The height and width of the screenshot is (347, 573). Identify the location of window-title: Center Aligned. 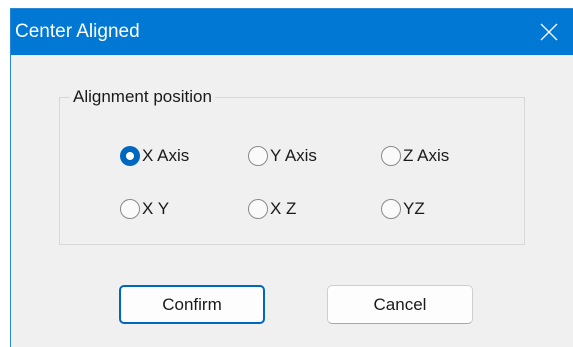
(77, 31).